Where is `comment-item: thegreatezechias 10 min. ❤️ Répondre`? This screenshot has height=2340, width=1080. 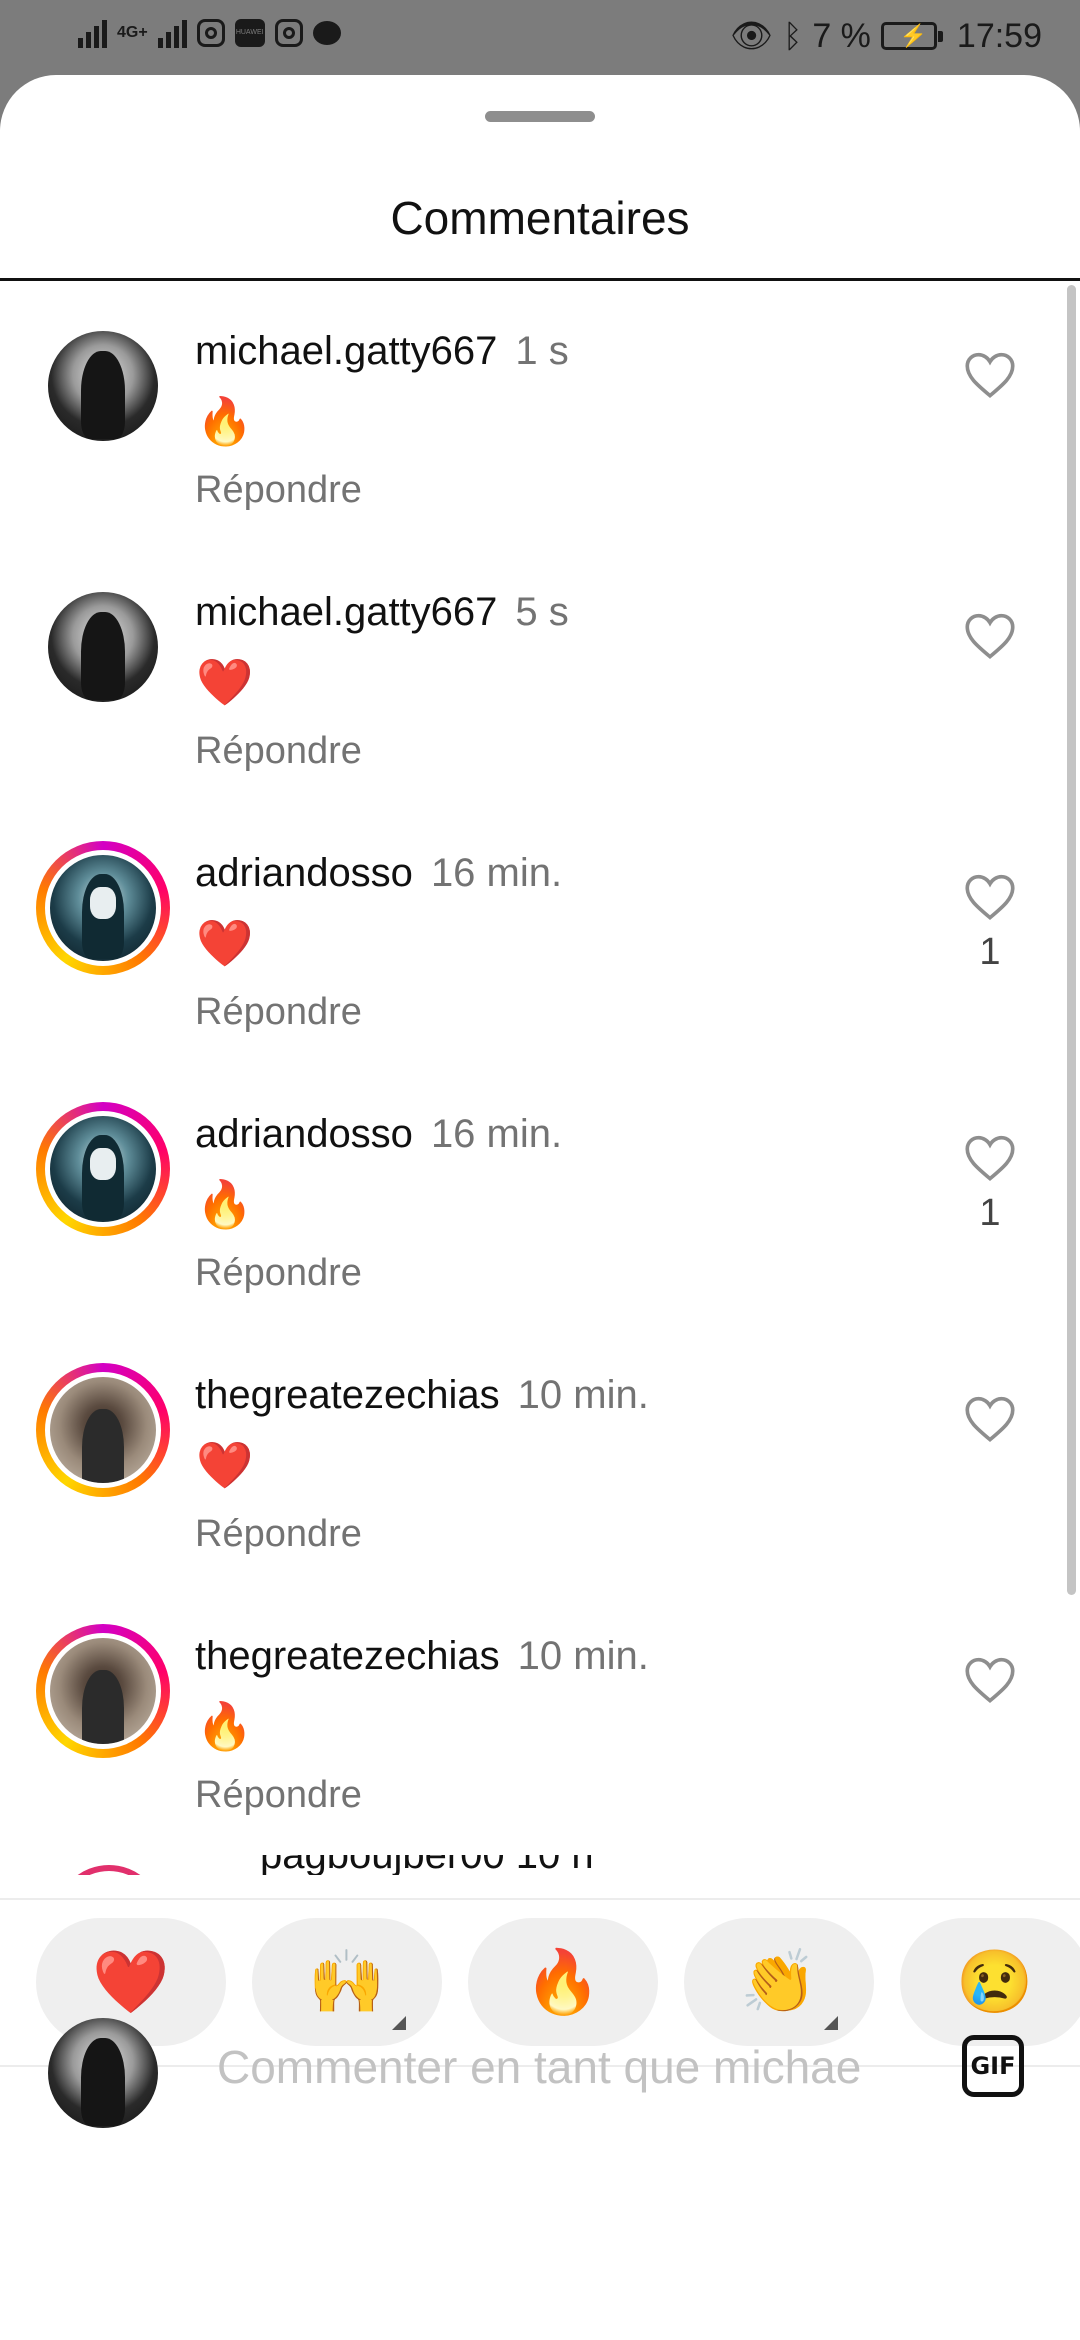
comment-item: thegreatezechias 10 min. ❤️ Répondre is located at coordinates (540, 1494).